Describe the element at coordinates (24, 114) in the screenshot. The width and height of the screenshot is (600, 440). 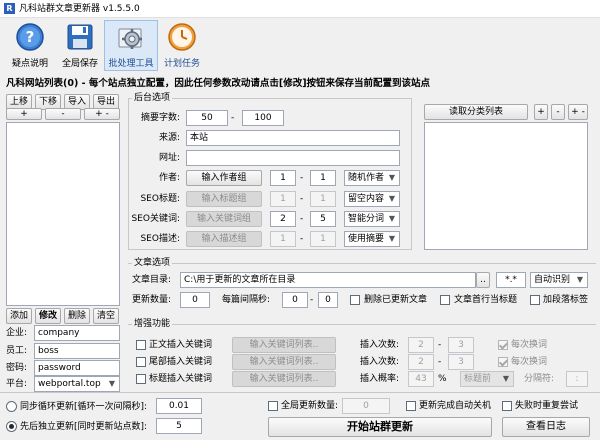
I see `site-plus-button: +` at that location.